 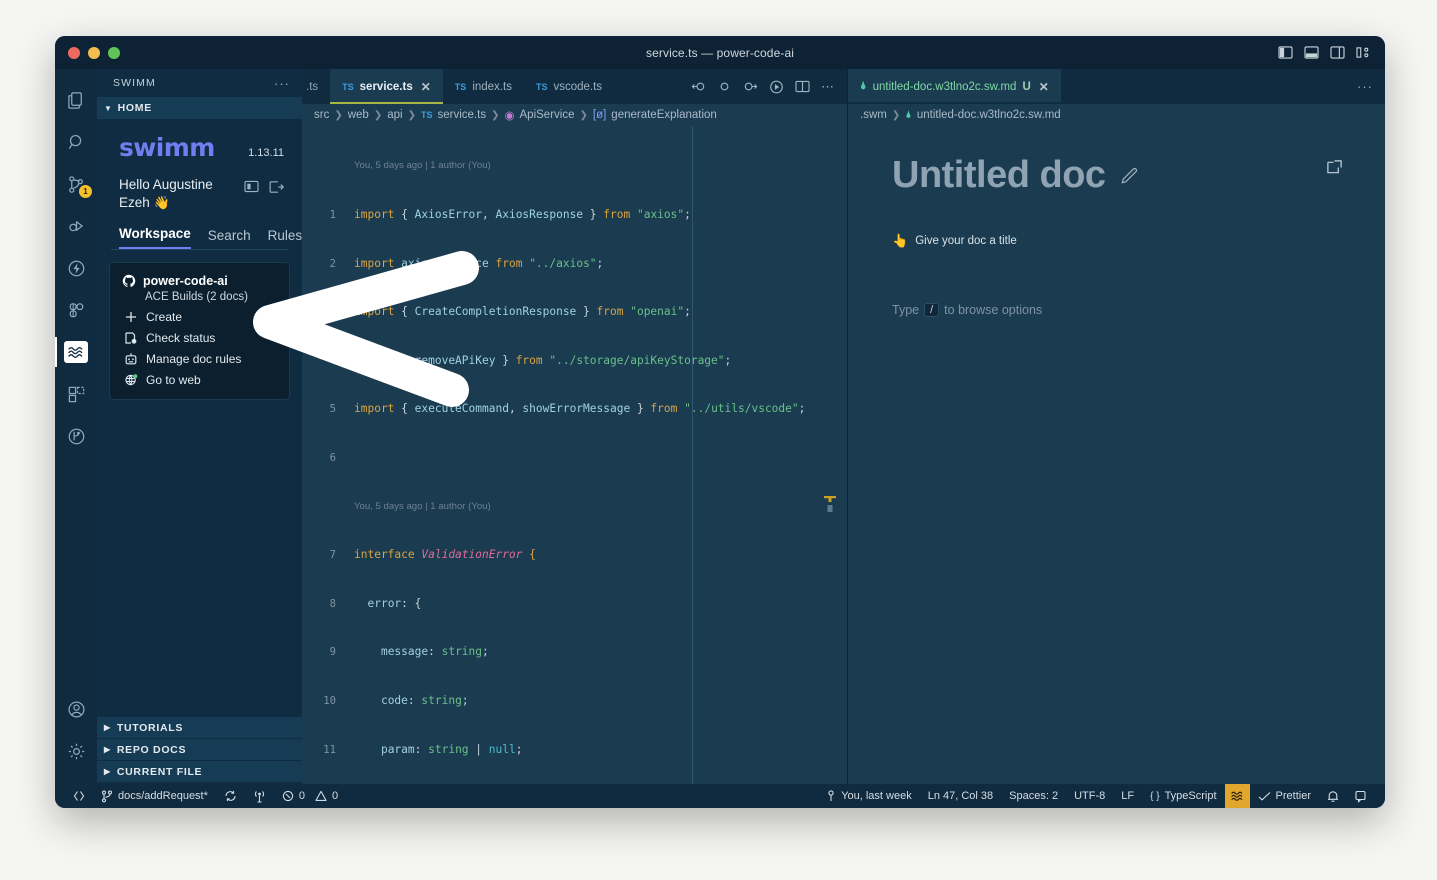 What do you see at coordinates (1129, 175) in the screenshot?
I see `pencil-icon` at bounding box center [1129, 175].